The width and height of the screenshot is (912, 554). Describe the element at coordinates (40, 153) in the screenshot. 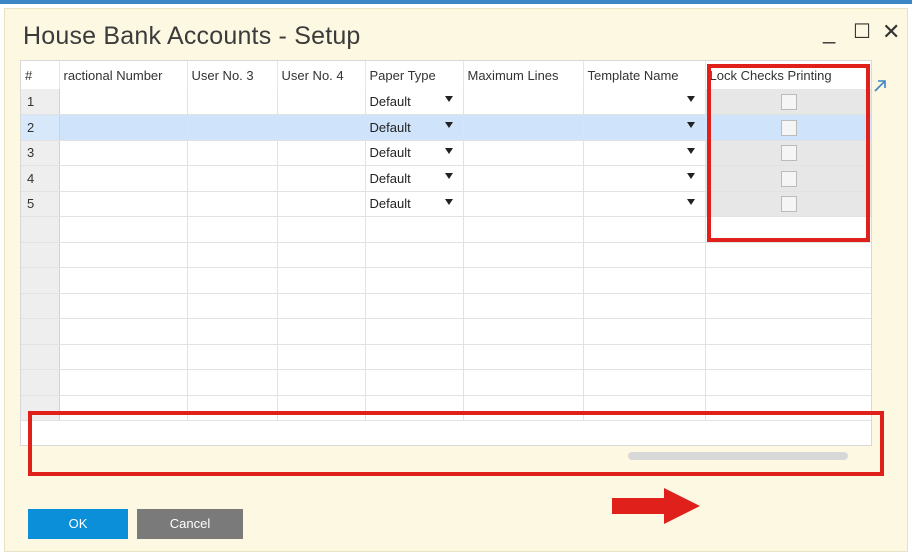

I see `row-number: 3` at that location.